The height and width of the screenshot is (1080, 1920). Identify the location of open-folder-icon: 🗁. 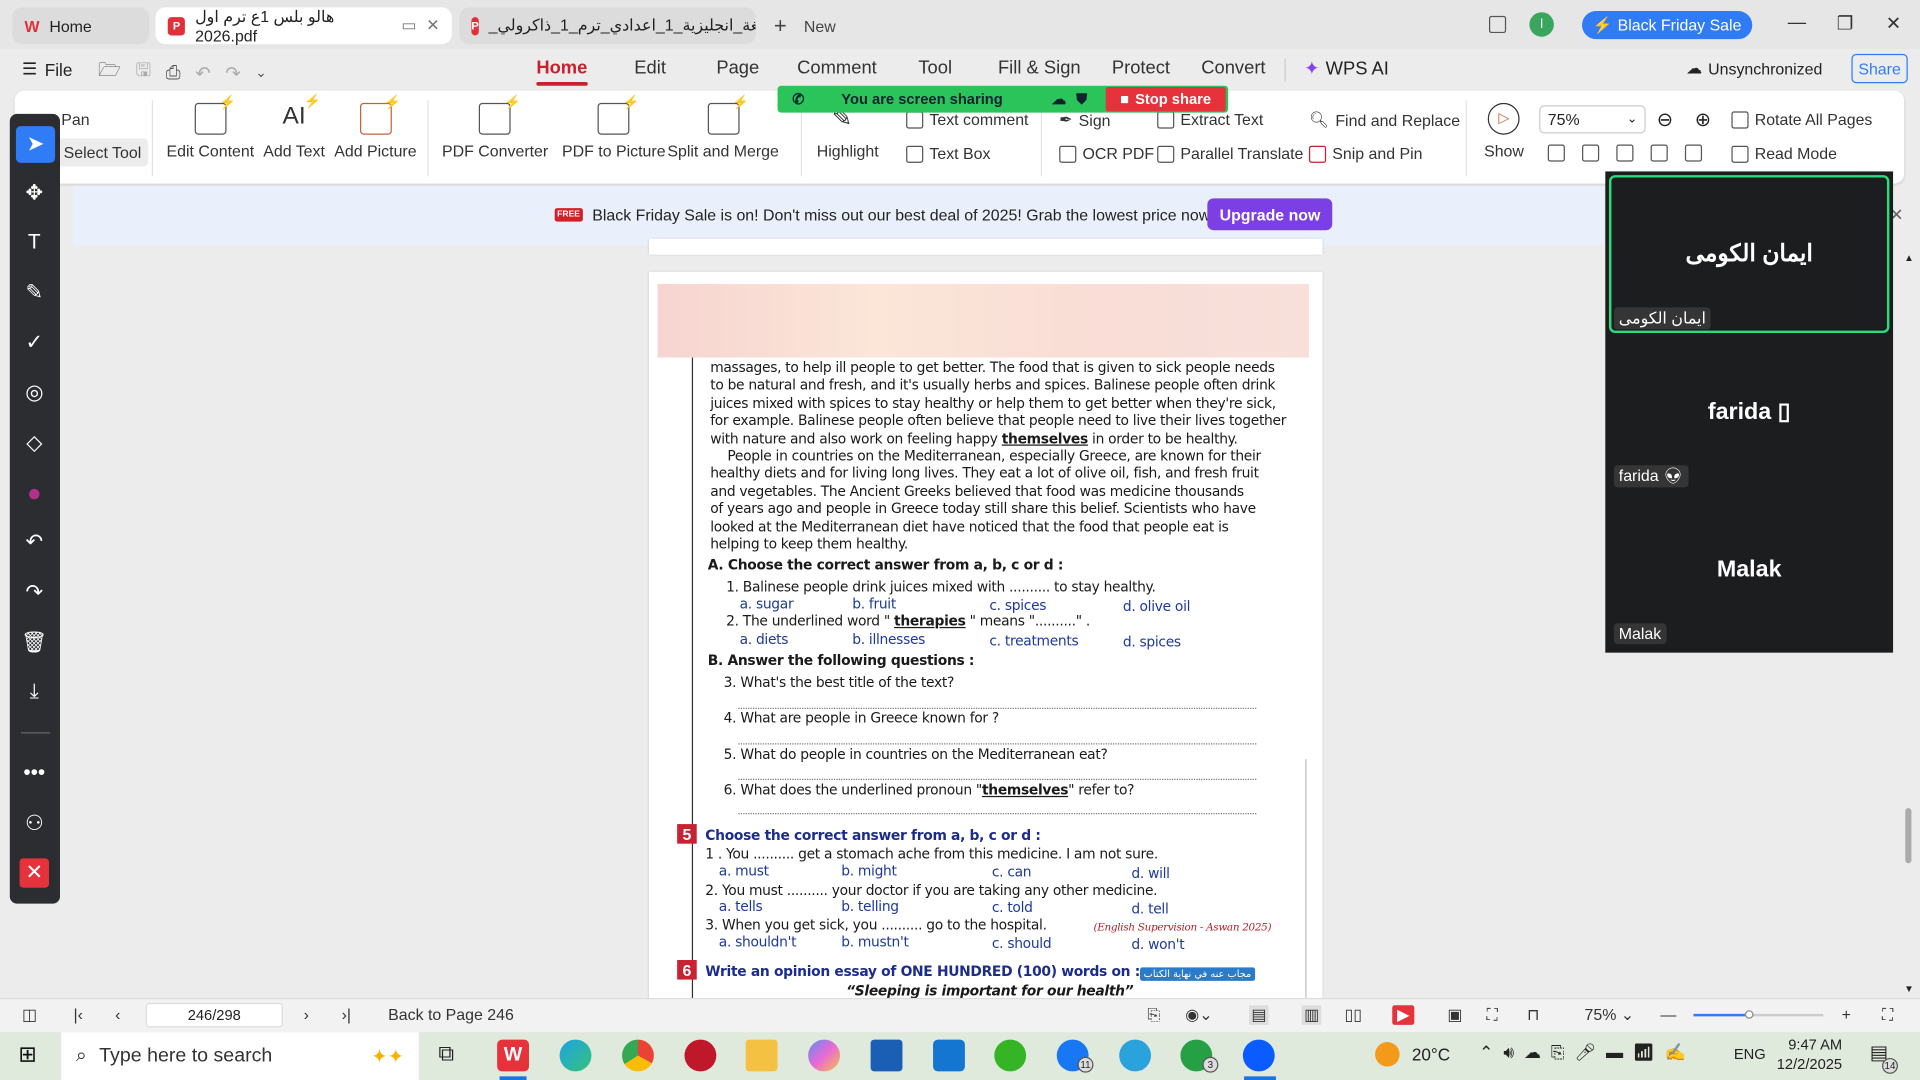
(109, 73).